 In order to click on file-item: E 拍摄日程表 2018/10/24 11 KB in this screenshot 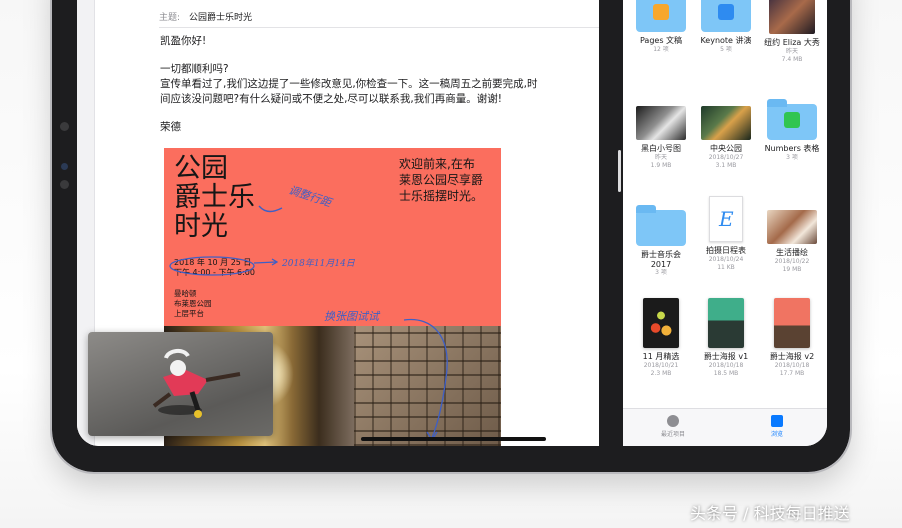, I will do `click(726, 234)`.